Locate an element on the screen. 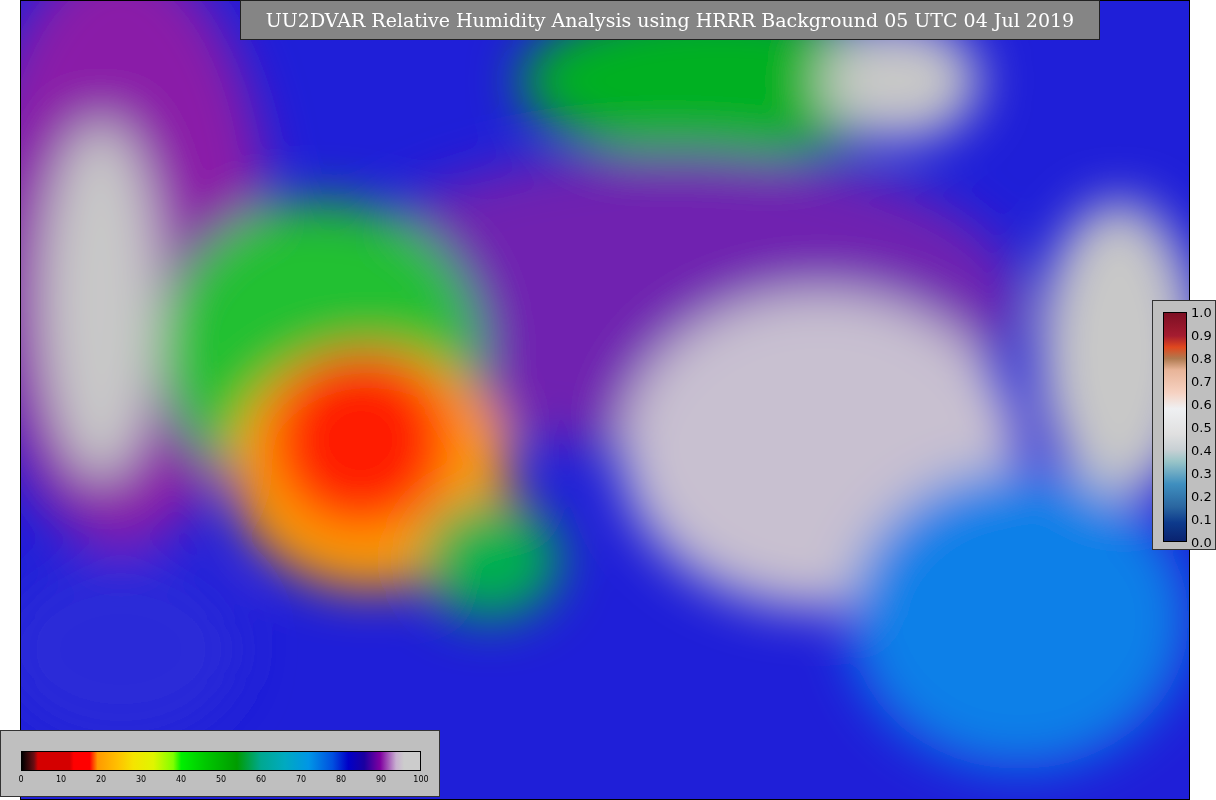  scale-tick-label: 0.7 is located at coordinates (1201, 381).